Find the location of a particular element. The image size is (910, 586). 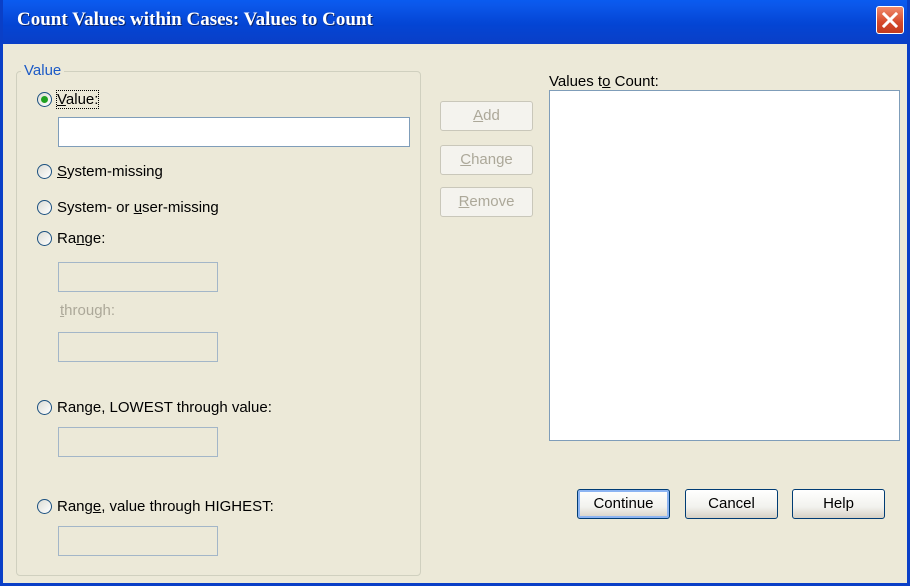

range-to-input is located at coordinates (138, 347).